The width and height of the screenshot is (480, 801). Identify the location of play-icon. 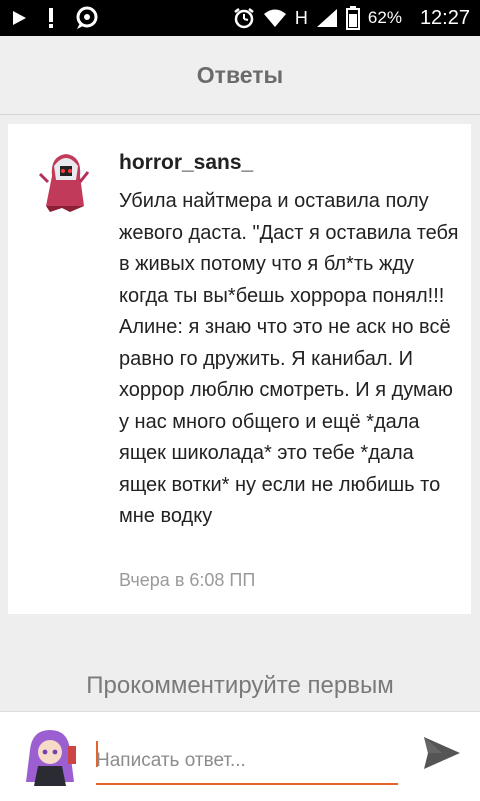
(19, 18).